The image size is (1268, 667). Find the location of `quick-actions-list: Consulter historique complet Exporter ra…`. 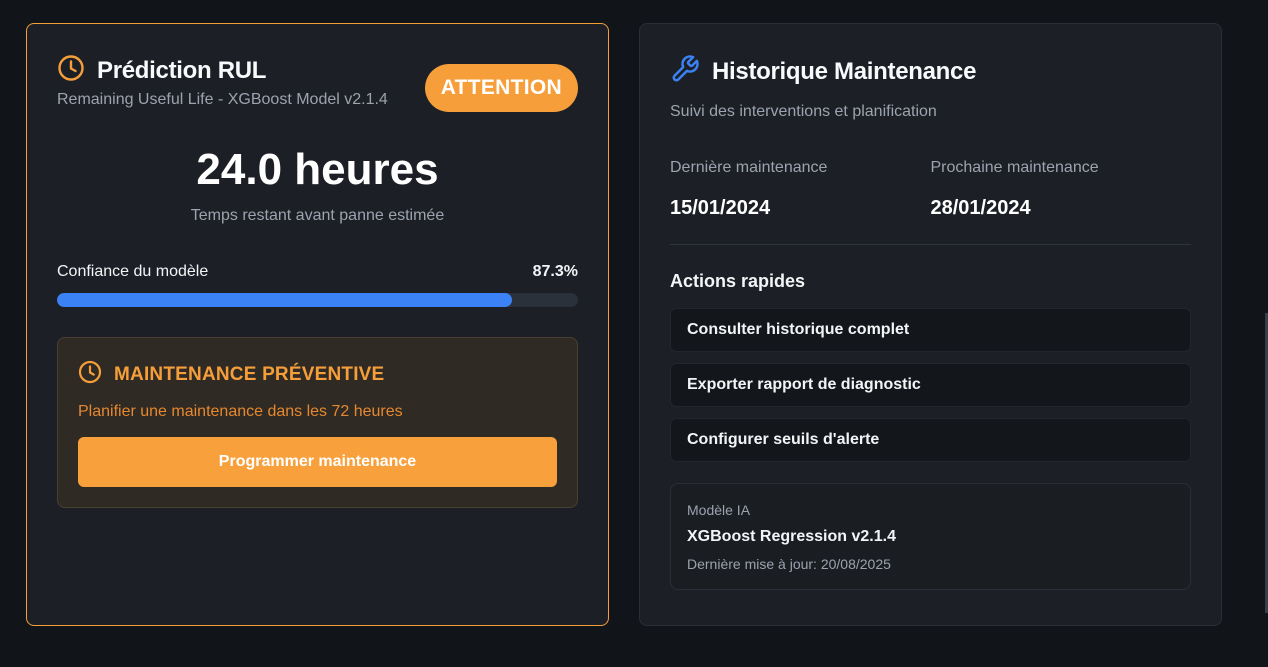

quick-actions-list: Consulter historique complet Exporter ra… is located at coordinates (930, 385).